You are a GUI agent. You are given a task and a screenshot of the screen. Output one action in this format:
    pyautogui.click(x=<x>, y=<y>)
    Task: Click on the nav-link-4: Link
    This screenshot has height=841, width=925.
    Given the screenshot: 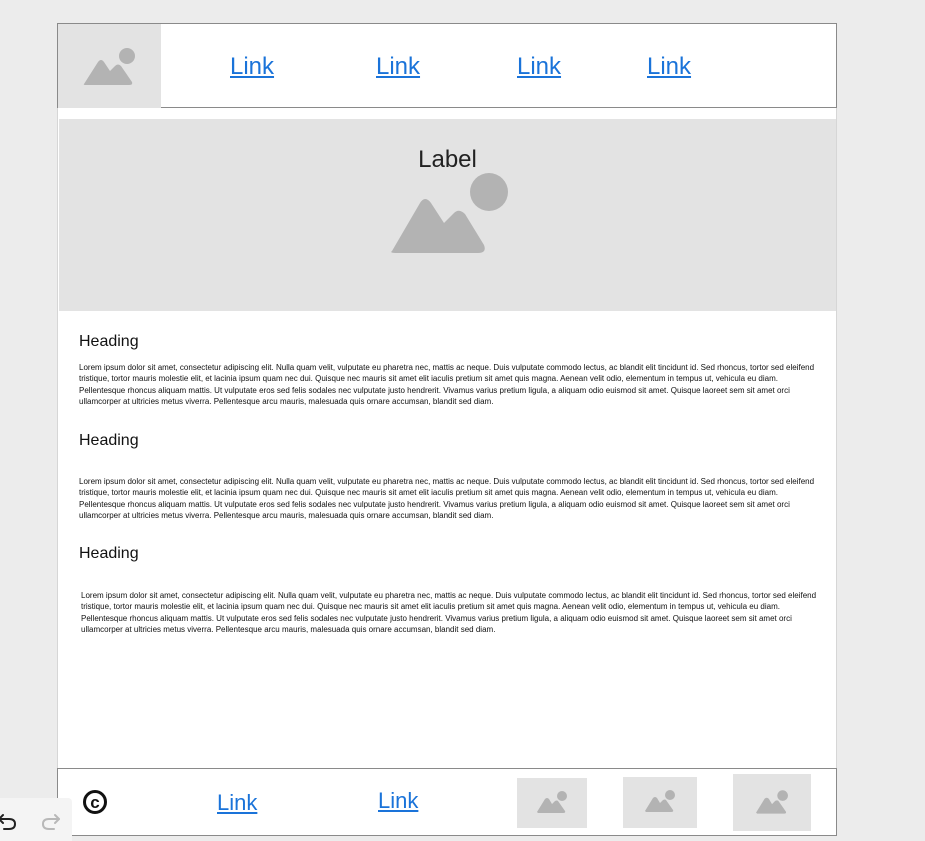 What is the action you would take?
    pyautogui.click(x=669, y=67)
    